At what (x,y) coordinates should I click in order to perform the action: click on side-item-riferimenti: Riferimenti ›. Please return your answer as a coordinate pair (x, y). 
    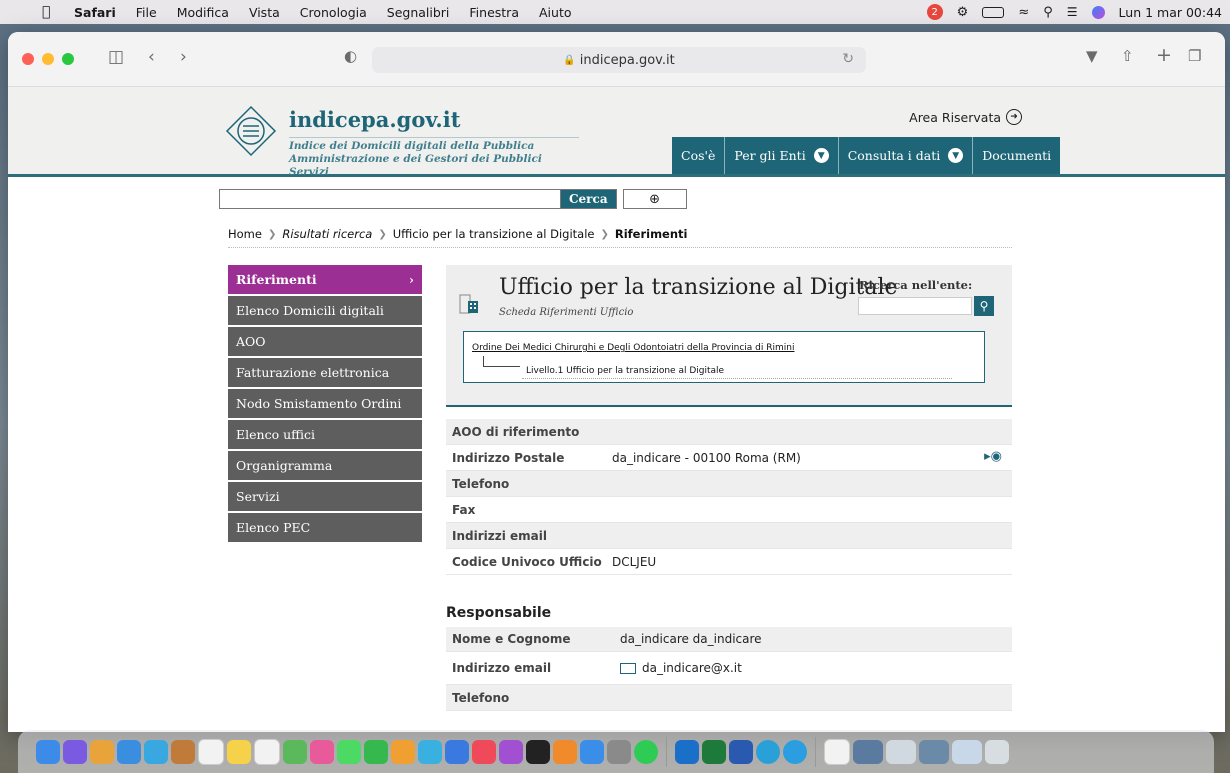
    Looking at the image, I should click on (325, 280).